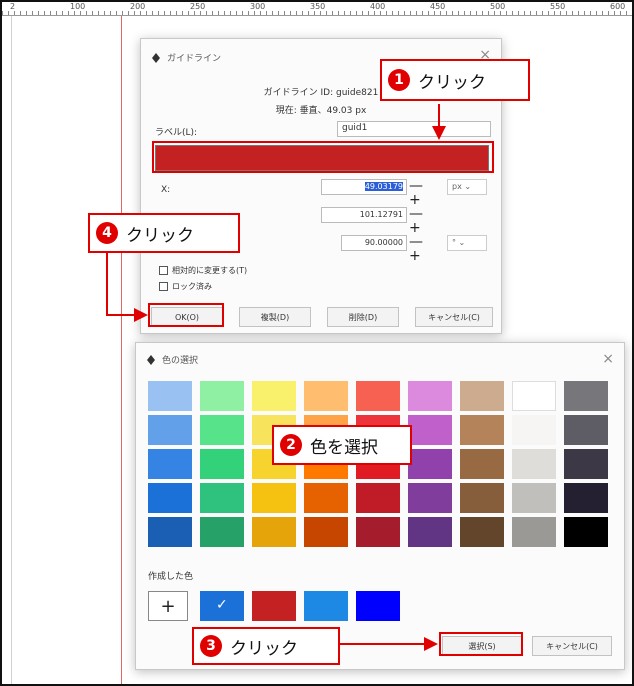  I want to click on top-ruler: 2 100 200 250 300 350 400 450 500 550 600, so click(317, 9).